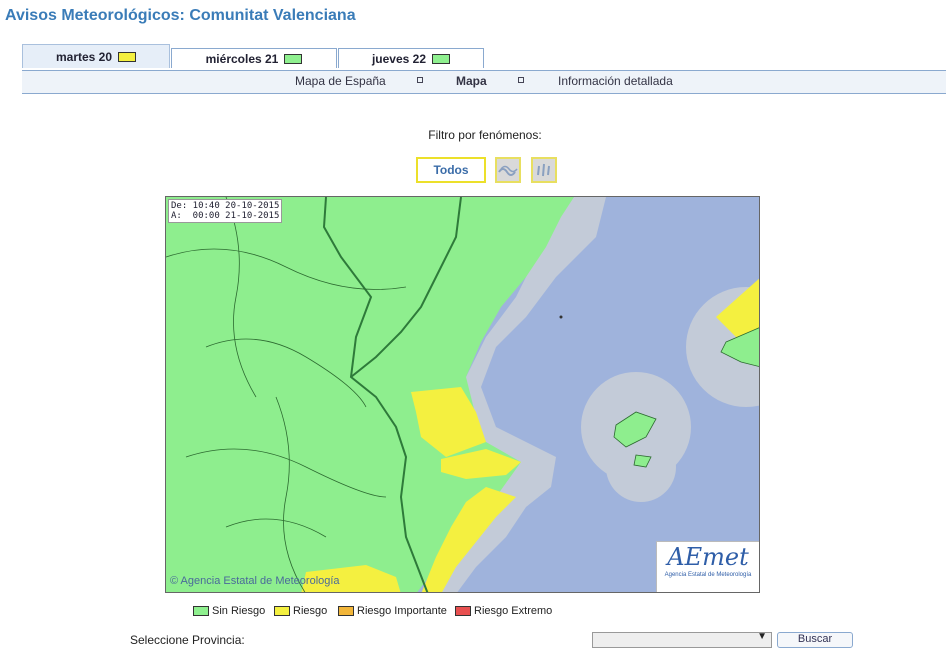  I want to click on valid-to: A: 00:00 21-10-2015, so click(225, 216).